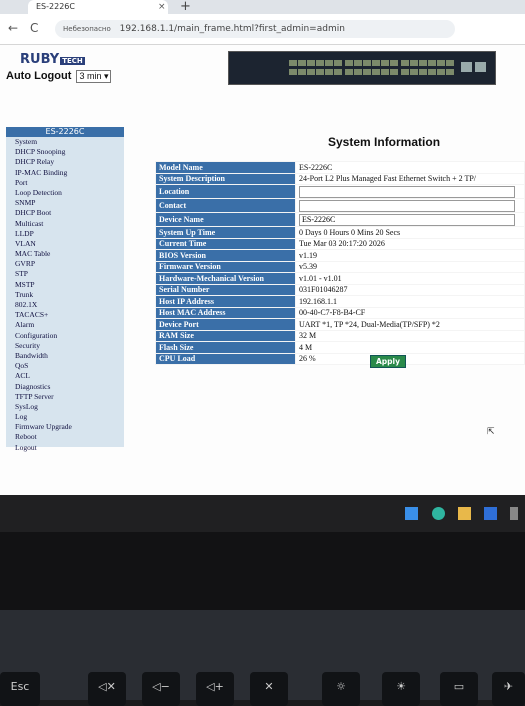  I want to click on back-icon: ←, so click(13, 28).